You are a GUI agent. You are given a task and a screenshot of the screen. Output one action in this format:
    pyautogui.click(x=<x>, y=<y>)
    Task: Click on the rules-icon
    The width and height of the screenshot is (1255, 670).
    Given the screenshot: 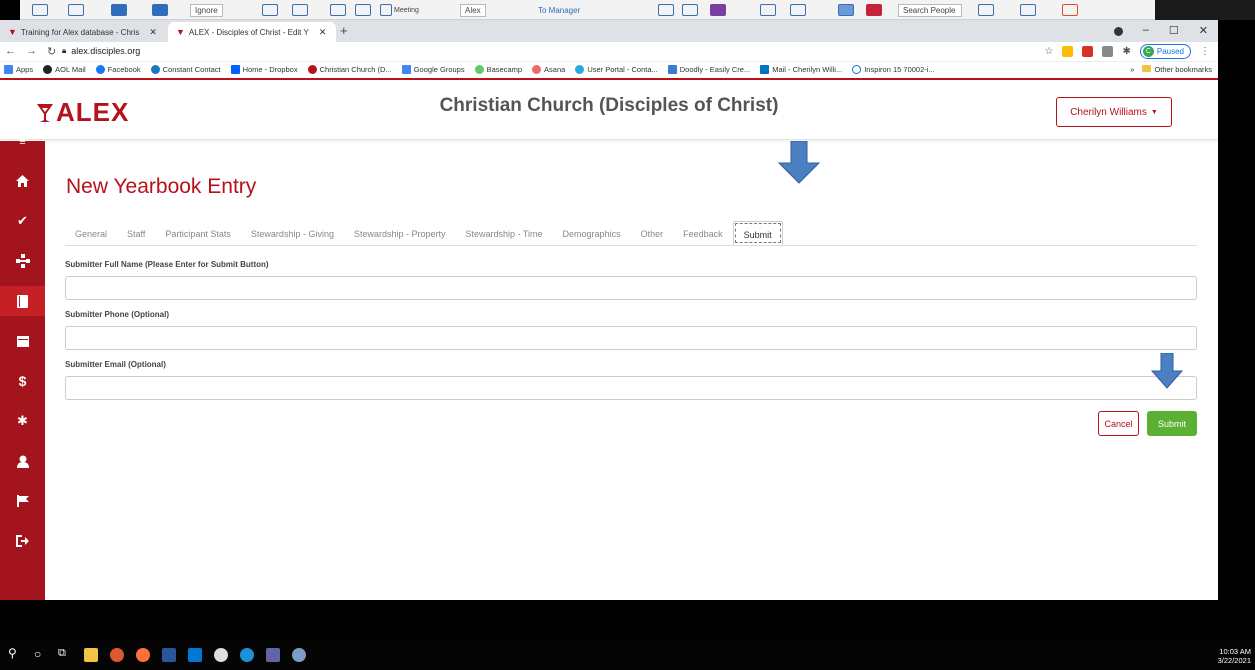 What is the action you would take?
    pyautogui.click(x=690, y=10)
    